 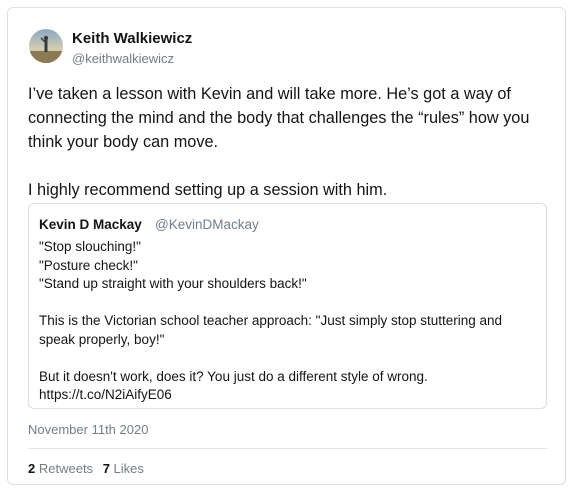 What do you see at coordinates (128, 468) in the screenshot?
I see `likes-label: Likes` at bounding box center [128, 468].